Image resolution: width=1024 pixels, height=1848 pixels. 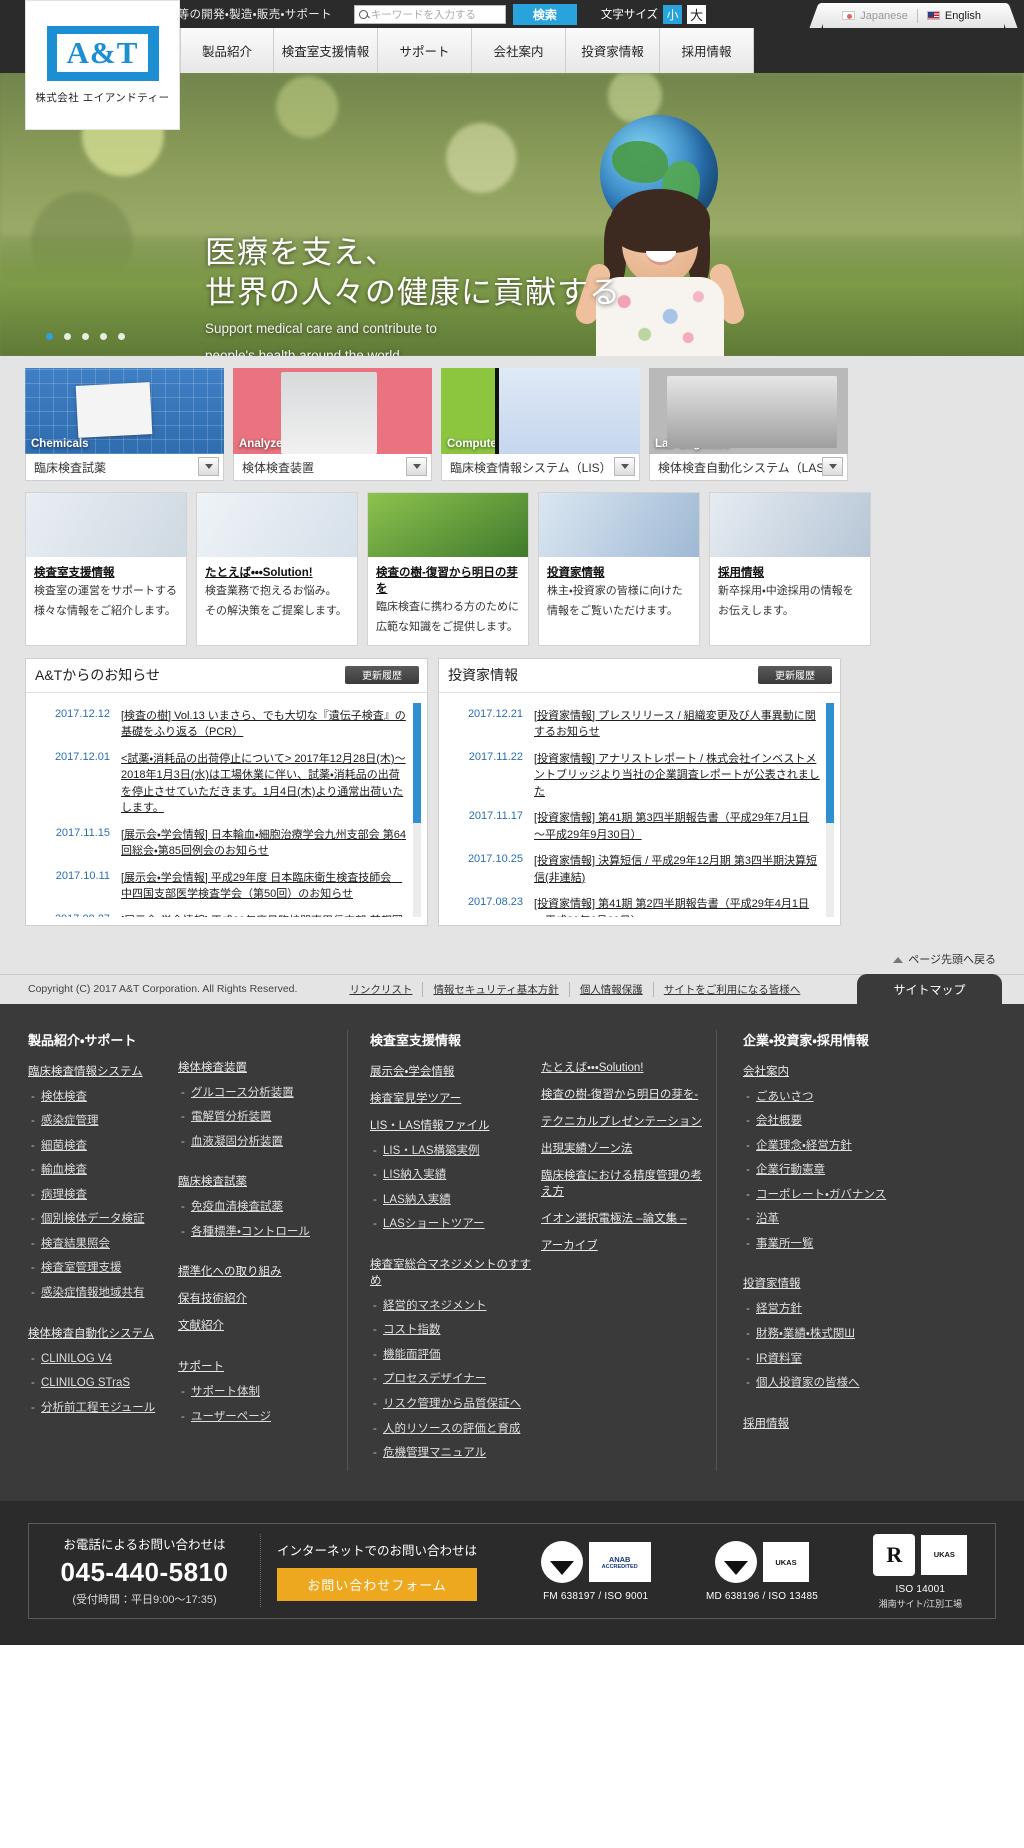 What do you see at coordinates (104, 1384) in the screenshot?
I see `footer-item: CLINILOG STraS` at bounding box center [104, 1384].